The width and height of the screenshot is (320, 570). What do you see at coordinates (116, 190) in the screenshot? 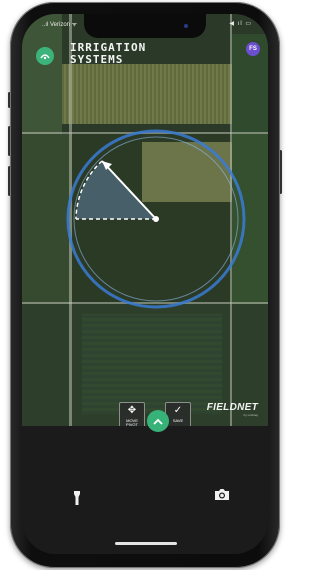
I see `pivot-sector` at bounding box center [116, 190].